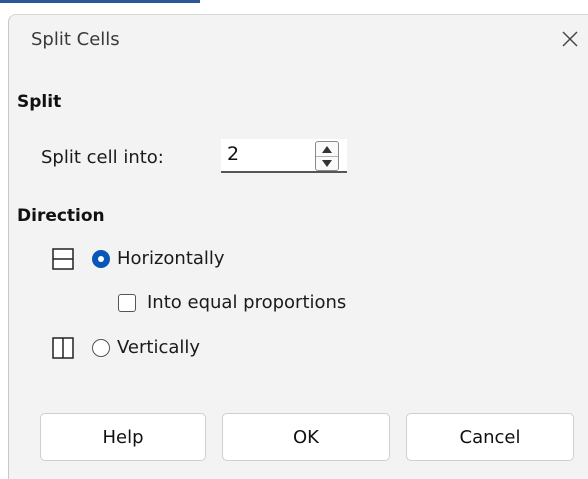  What do you see at coordinates (123, 437) in the screenshot?
I see `help-button: Help` at bounding box center [123, 437].